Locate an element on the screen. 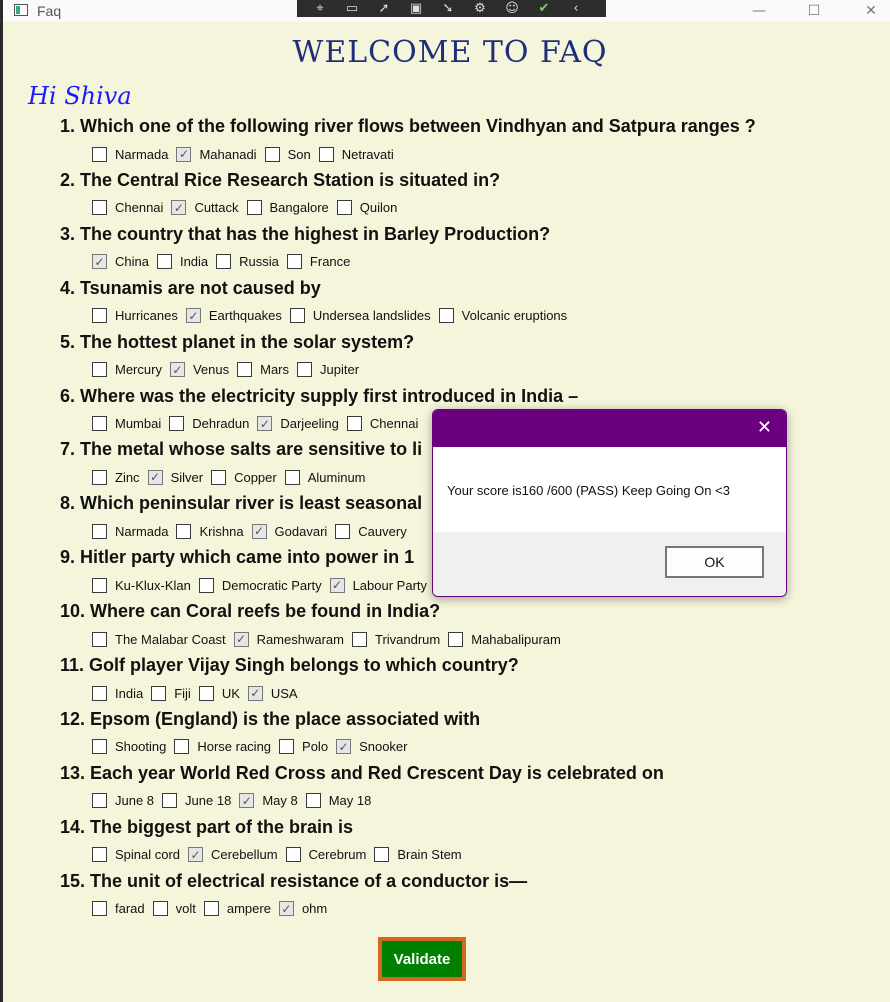 The width and height of the screenshot is (890, 1002). answer-option: Hurricanes is located at coordinates (135, 316).